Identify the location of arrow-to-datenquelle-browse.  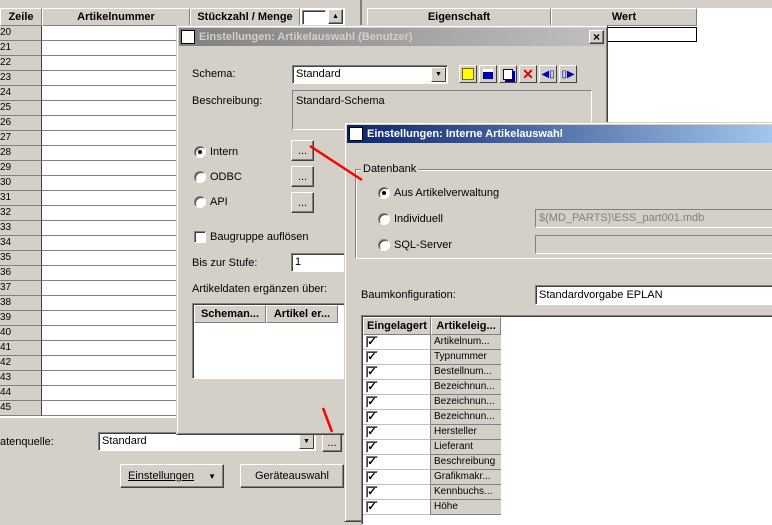
(327, 420).